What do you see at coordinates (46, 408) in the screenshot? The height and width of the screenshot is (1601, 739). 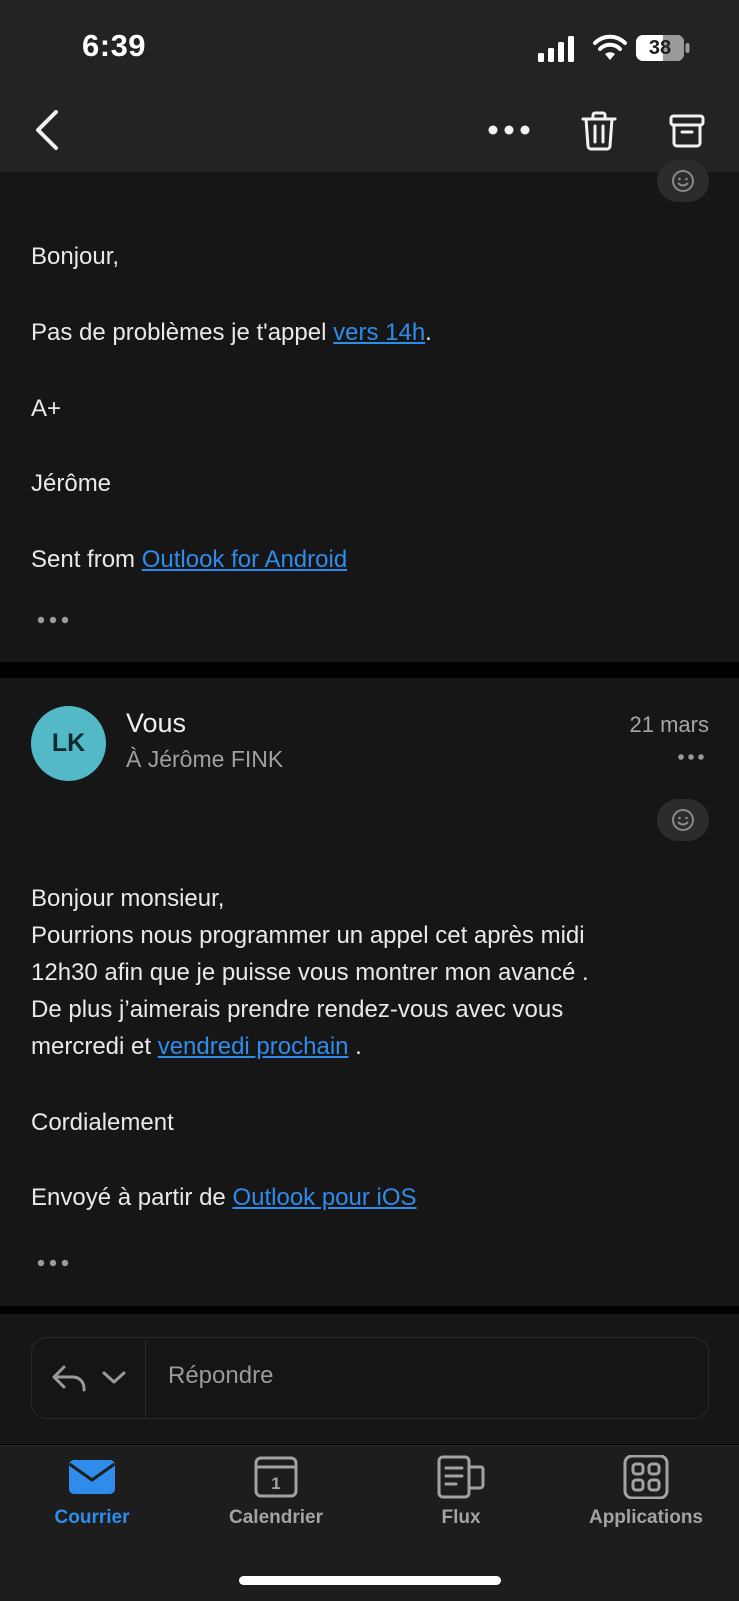 I see `message-line: A+` at bounding box center [46, 408].